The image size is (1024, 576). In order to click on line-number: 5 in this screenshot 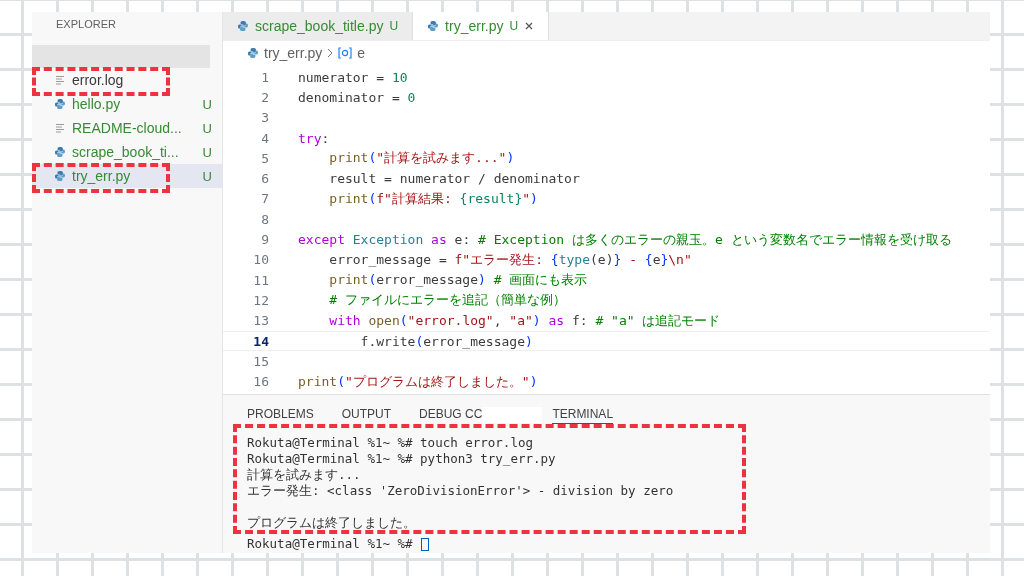, I will do `click(264, 158)`.